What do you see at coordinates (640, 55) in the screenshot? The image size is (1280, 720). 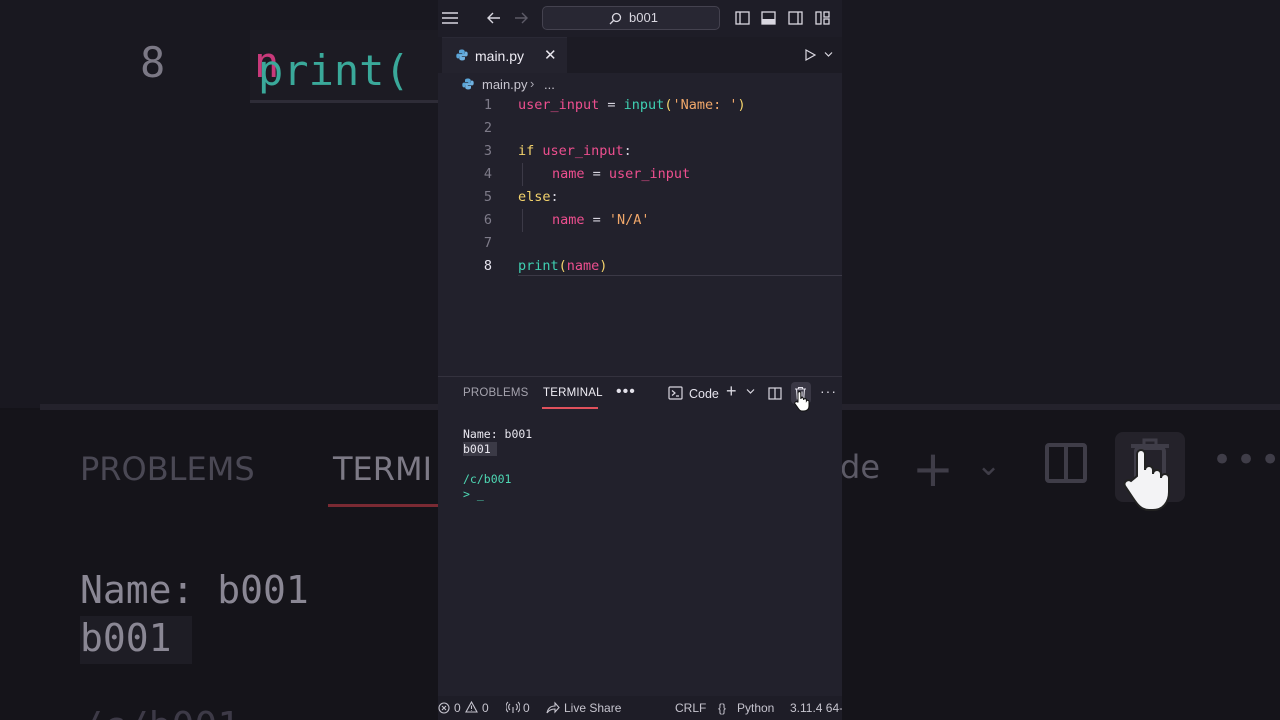 I see `editor-tab-bar: main.py ✕` at bounding box center [640, 55].